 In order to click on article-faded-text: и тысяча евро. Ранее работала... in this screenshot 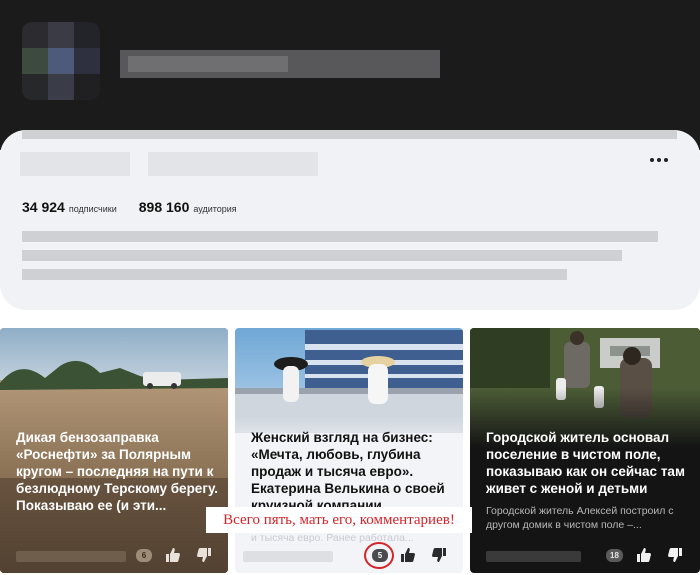, I will do `click(332, 538)`.